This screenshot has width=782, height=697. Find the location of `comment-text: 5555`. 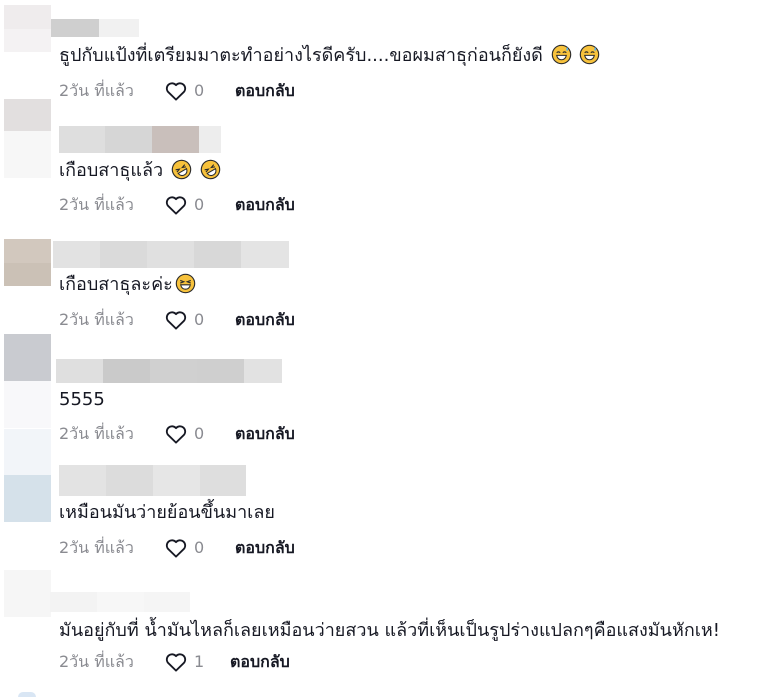

comment-text: 5555 is located at coordinates (82, 400).